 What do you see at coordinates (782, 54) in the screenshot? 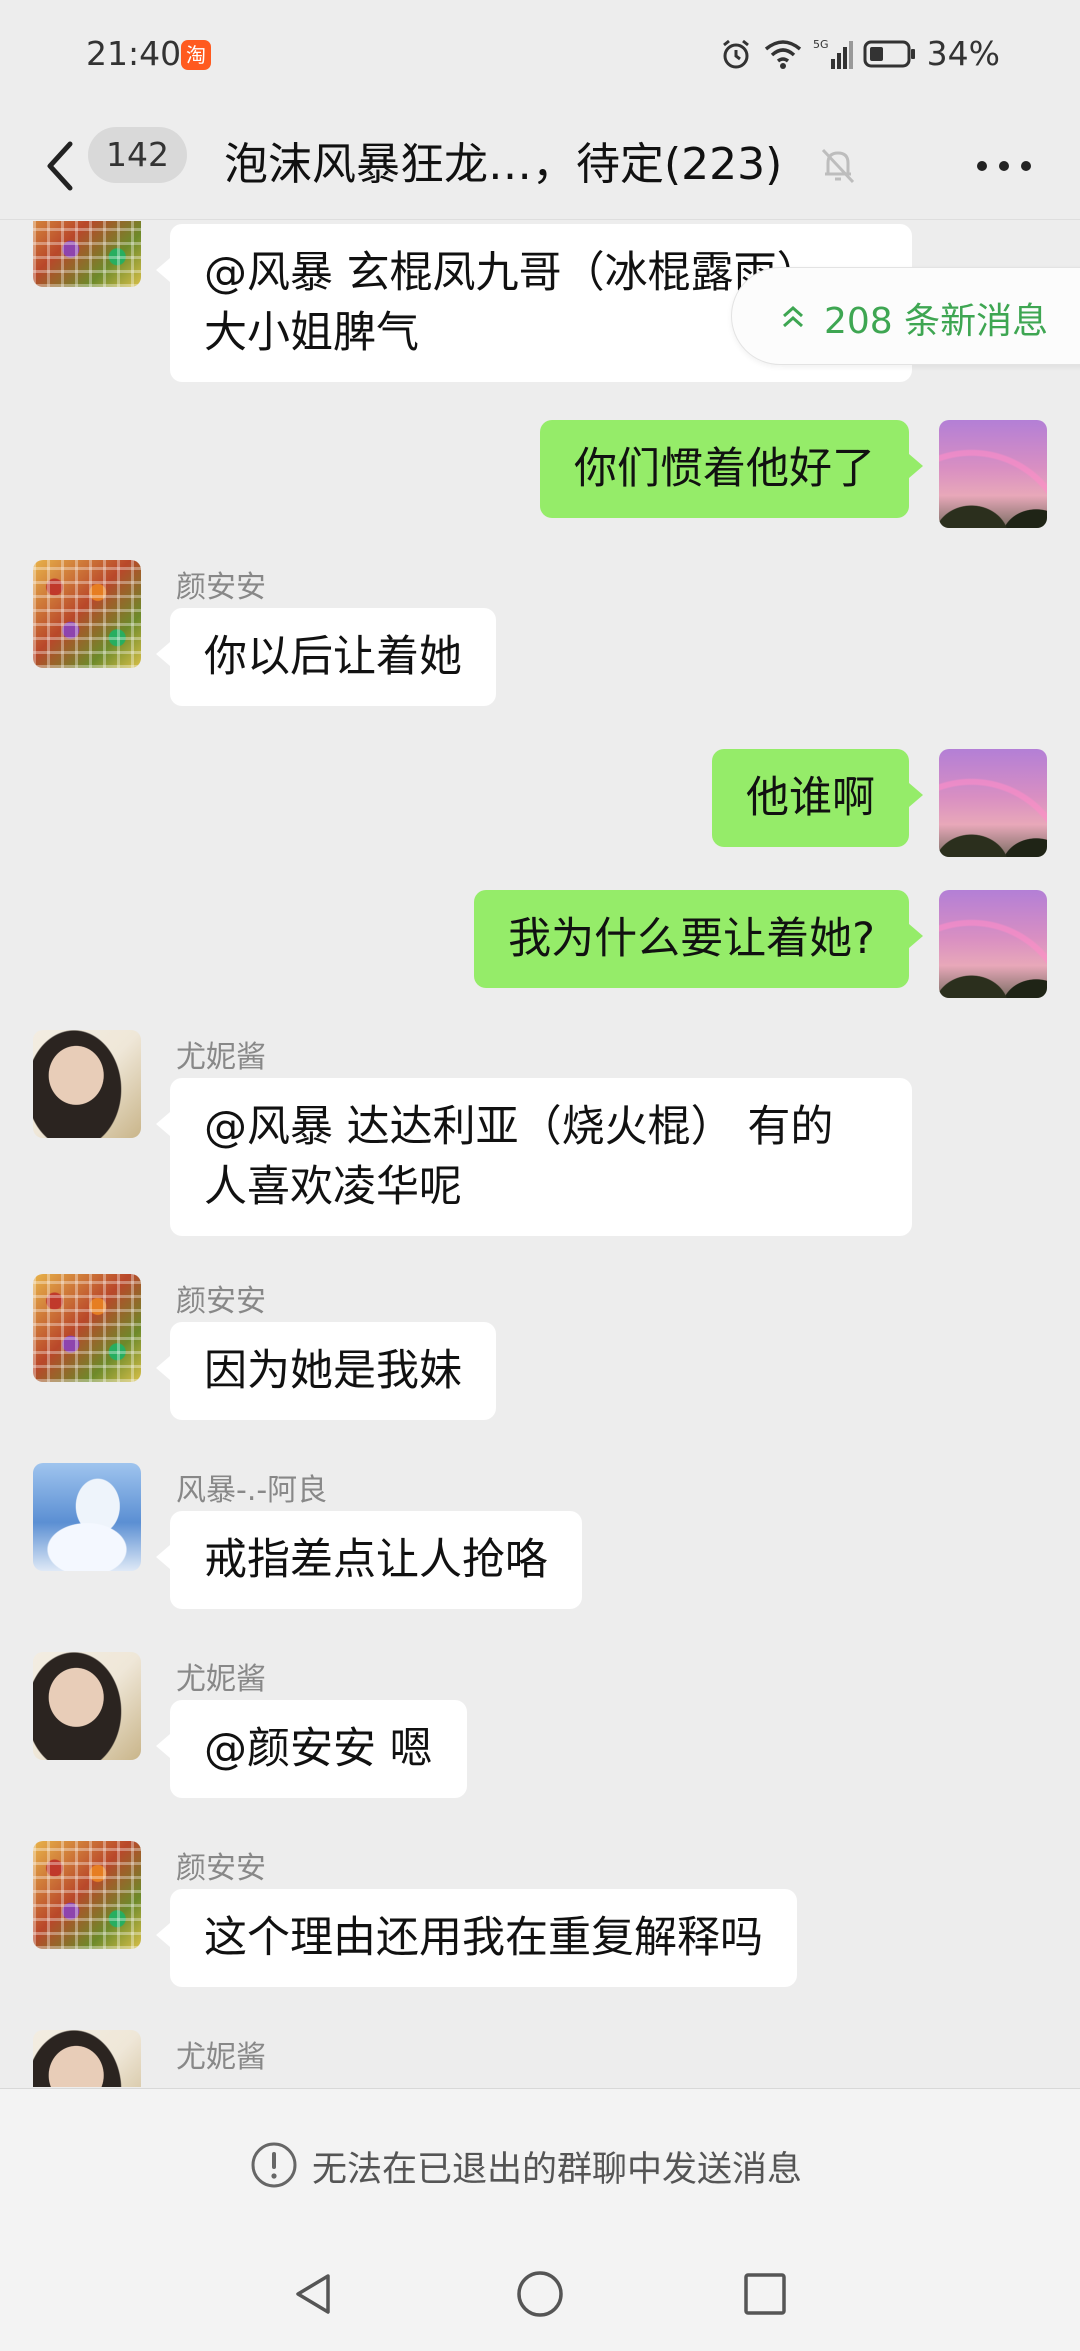
I see `wifi-icon` at bounding box center [782, 54].